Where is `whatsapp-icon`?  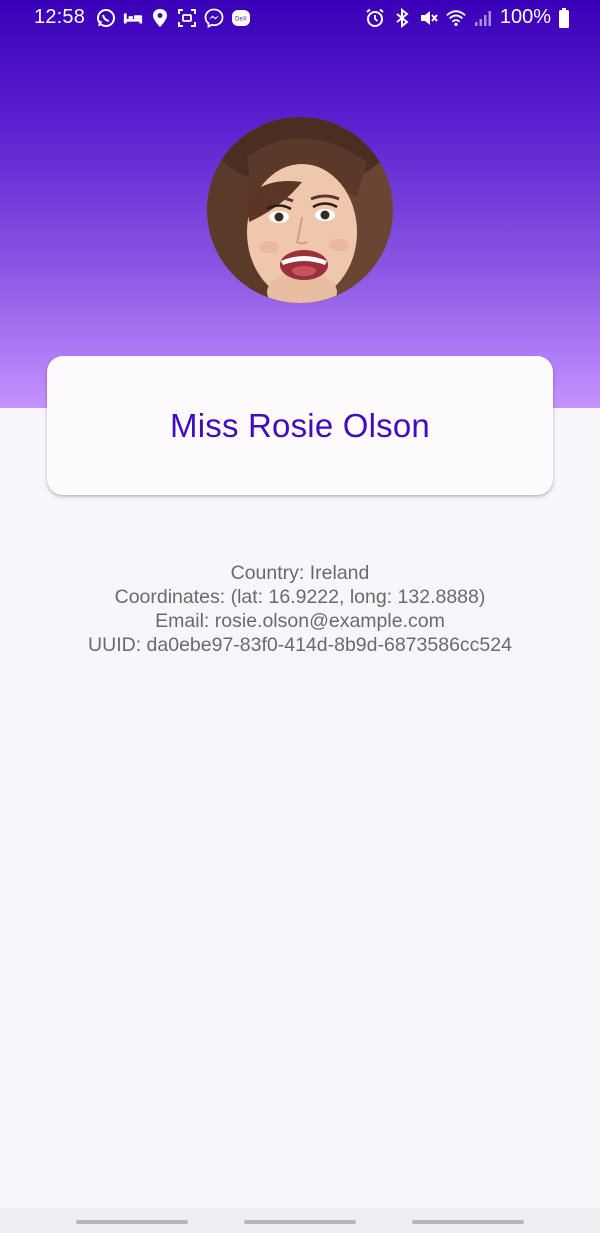 whatsapp-icon is located at coordinates (106, 18).